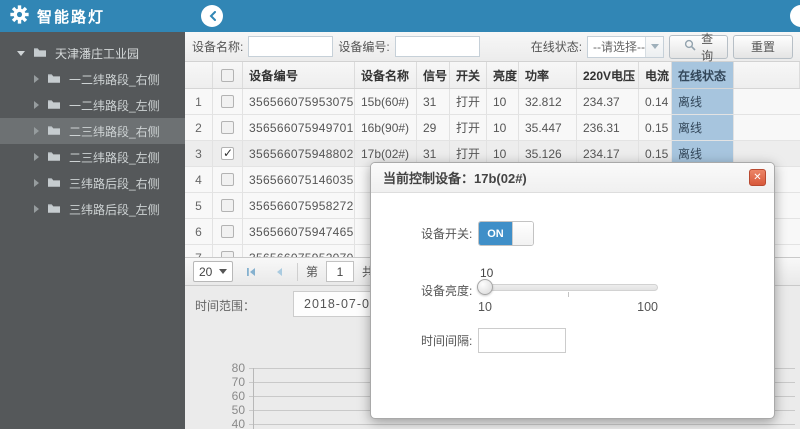 The image size is (800, 429). I want to click on tree-node-root: 天津潘庄工业园, so click(92, 53).